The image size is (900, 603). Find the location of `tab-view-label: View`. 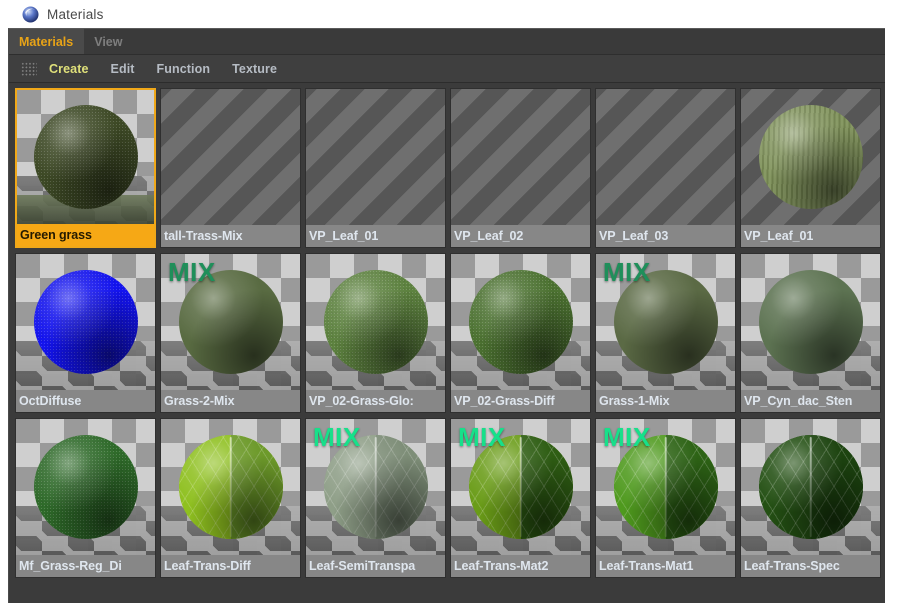

tab-view-label: View is located at coordinates (108, 41).